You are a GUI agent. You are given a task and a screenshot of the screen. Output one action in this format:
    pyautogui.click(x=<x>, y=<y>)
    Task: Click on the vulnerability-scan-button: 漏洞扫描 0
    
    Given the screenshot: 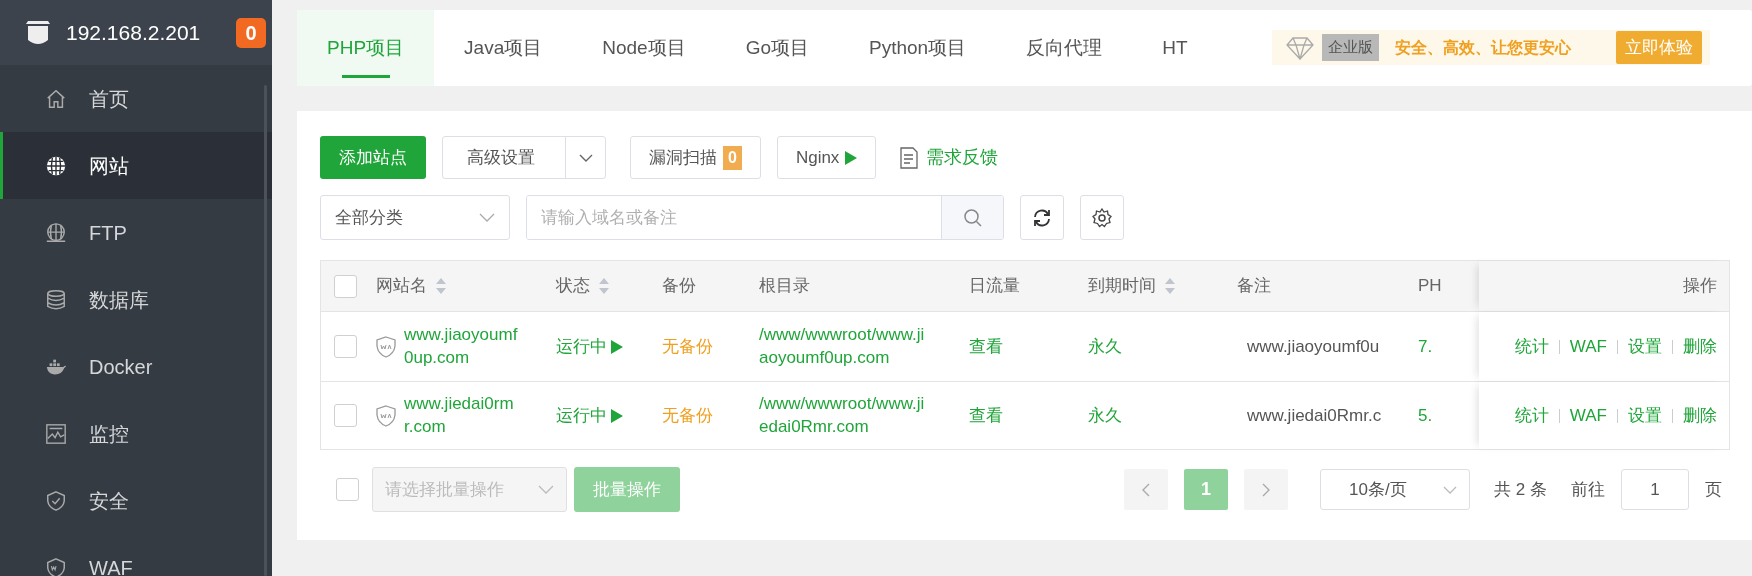 What is the action you would take?
    pyautogui.click(x=695, y=157)
    